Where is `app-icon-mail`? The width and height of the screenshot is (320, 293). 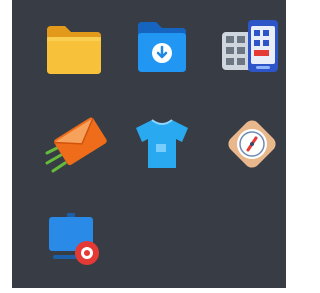 app-icon-mail is located at coordinates (74, 144).